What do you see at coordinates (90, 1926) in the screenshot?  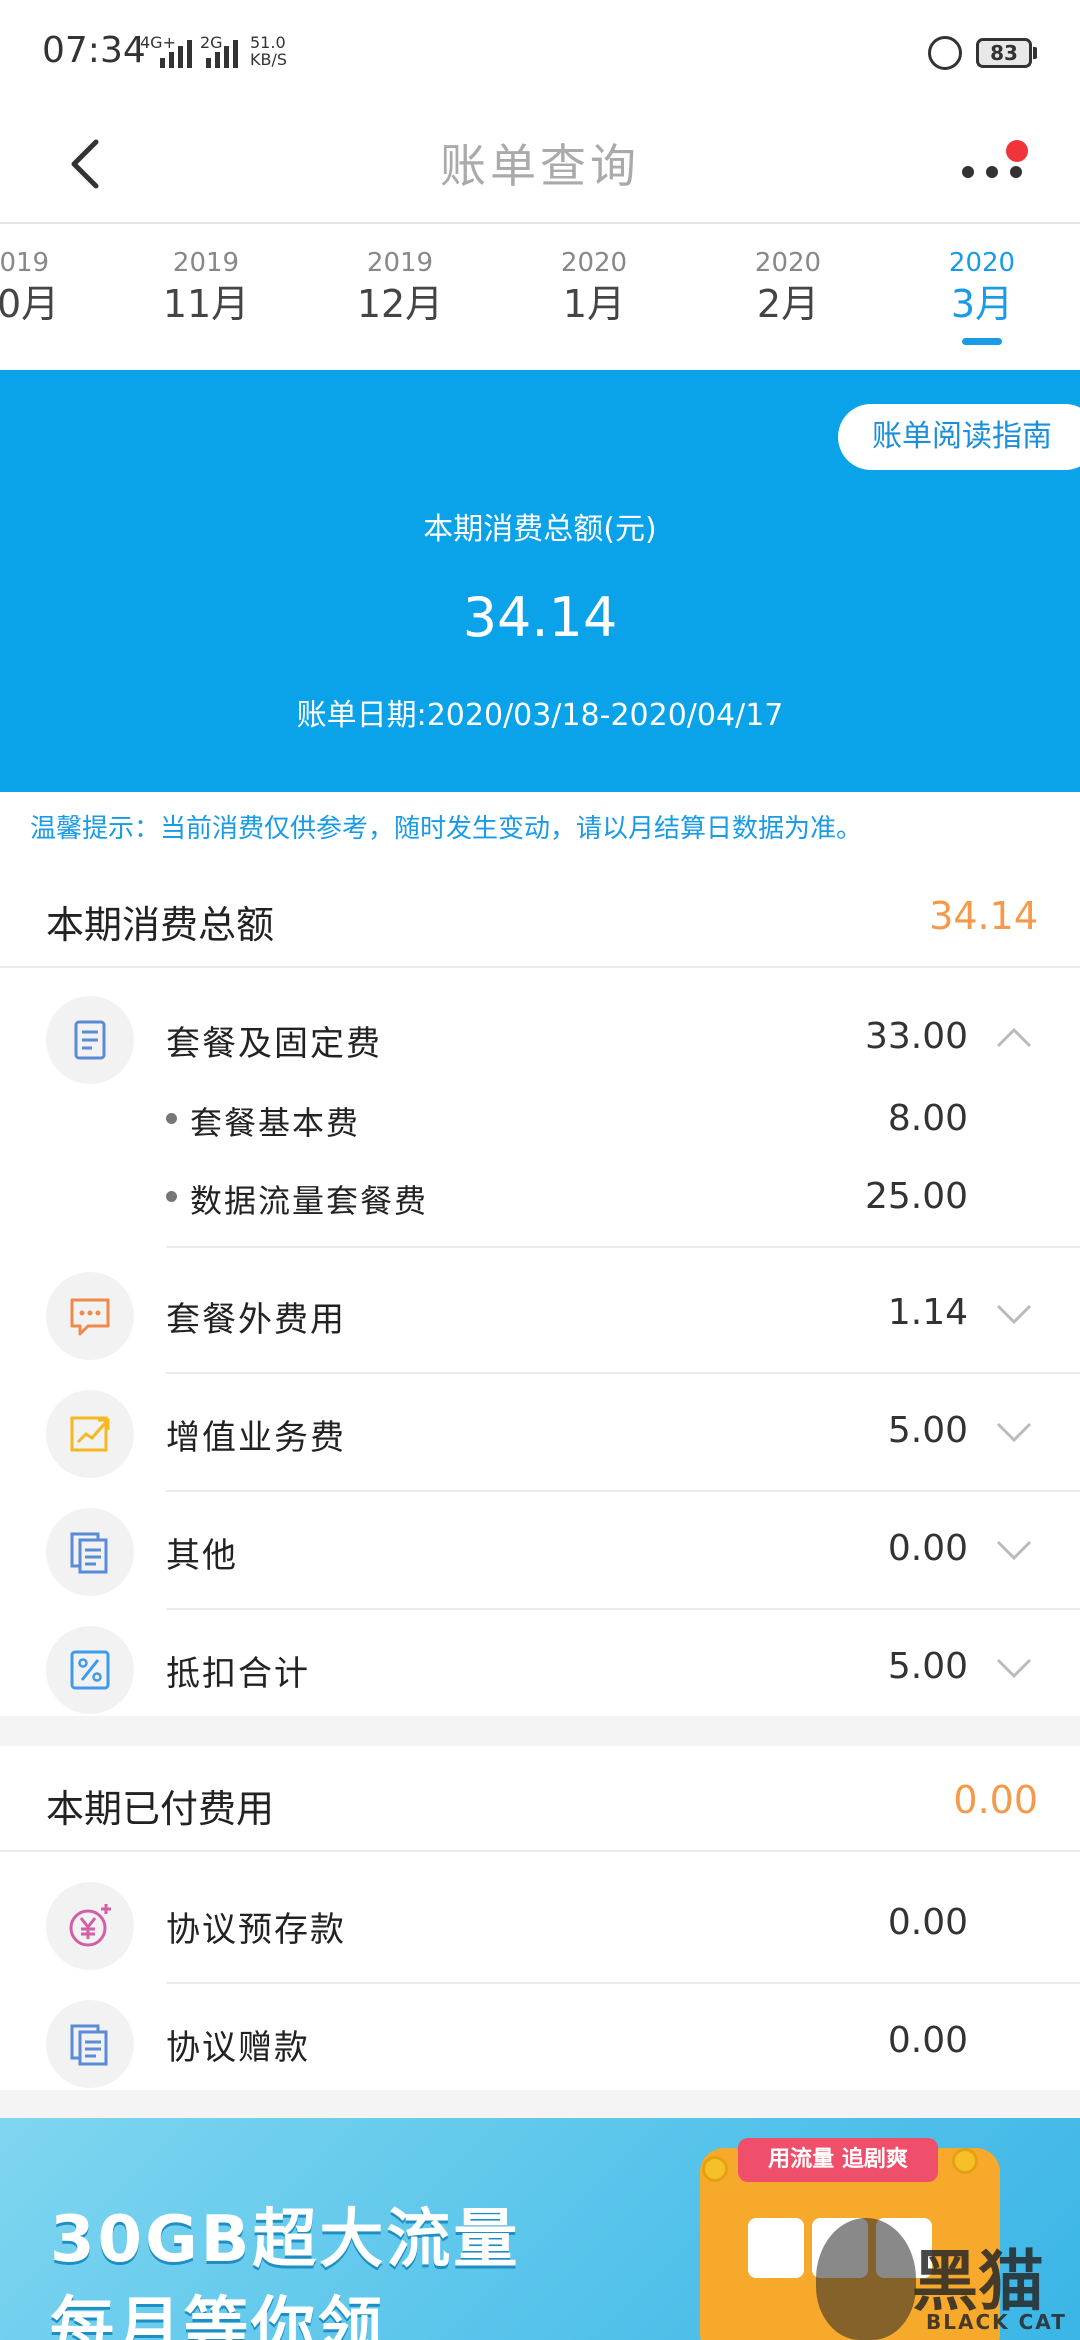 I see `yuan-coin-icon` at bounding box center [90, 1926].